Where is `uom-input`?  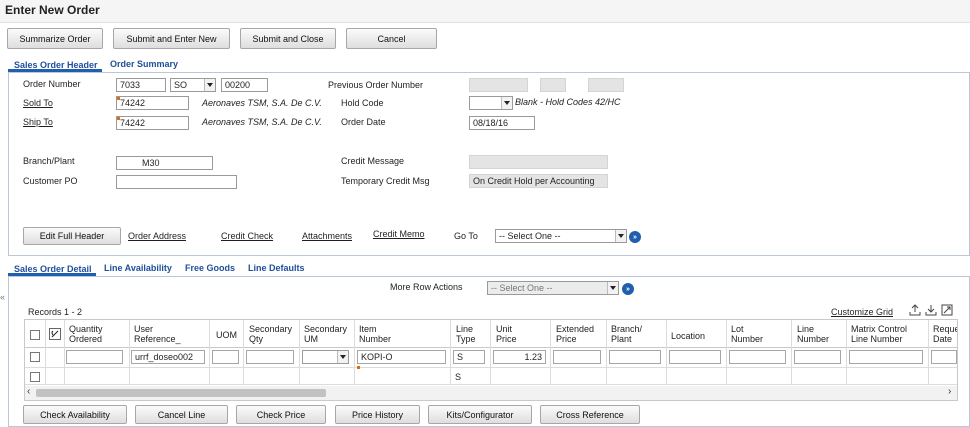 uom-input is located at coordinates (225, 357).